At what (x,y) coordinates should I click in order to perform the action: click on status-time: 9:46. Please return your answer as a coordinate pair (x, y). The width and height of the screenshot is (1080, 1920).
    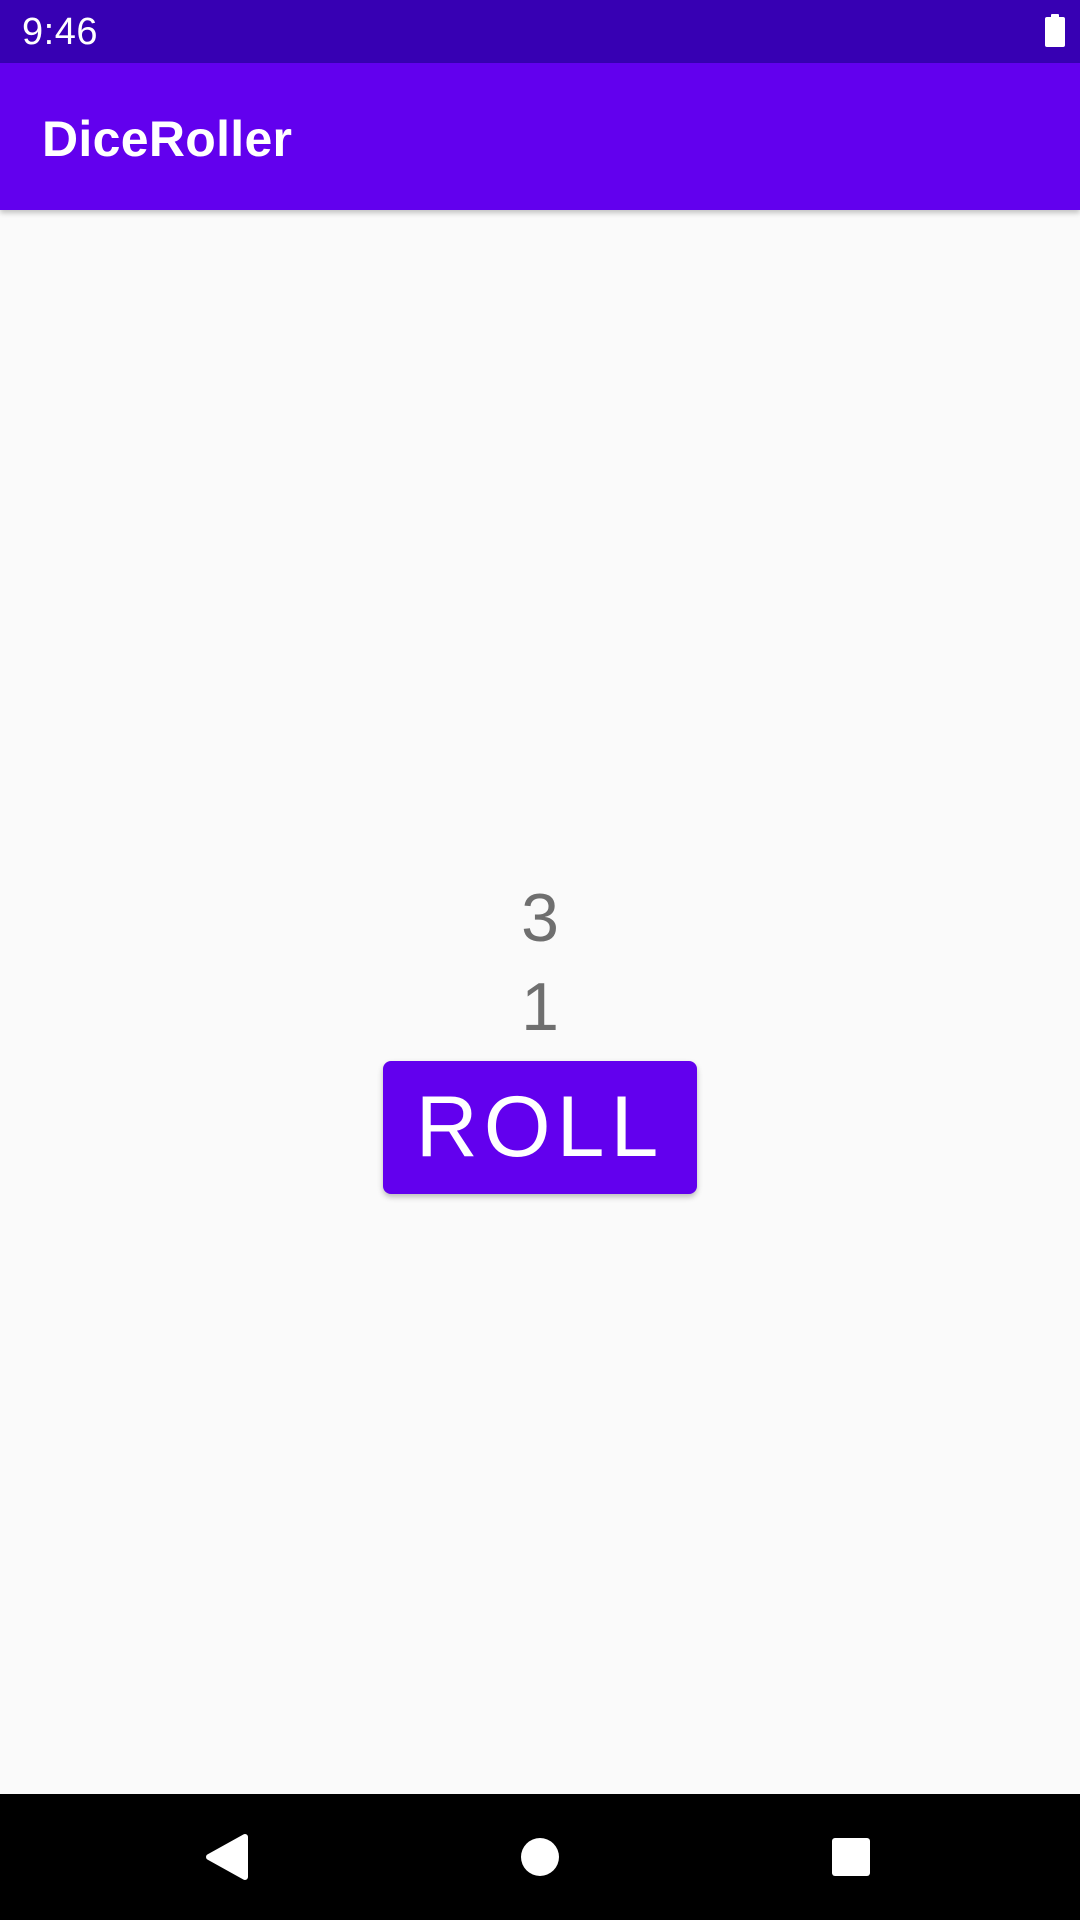
    Looking at the image, I should click on (60, 32).